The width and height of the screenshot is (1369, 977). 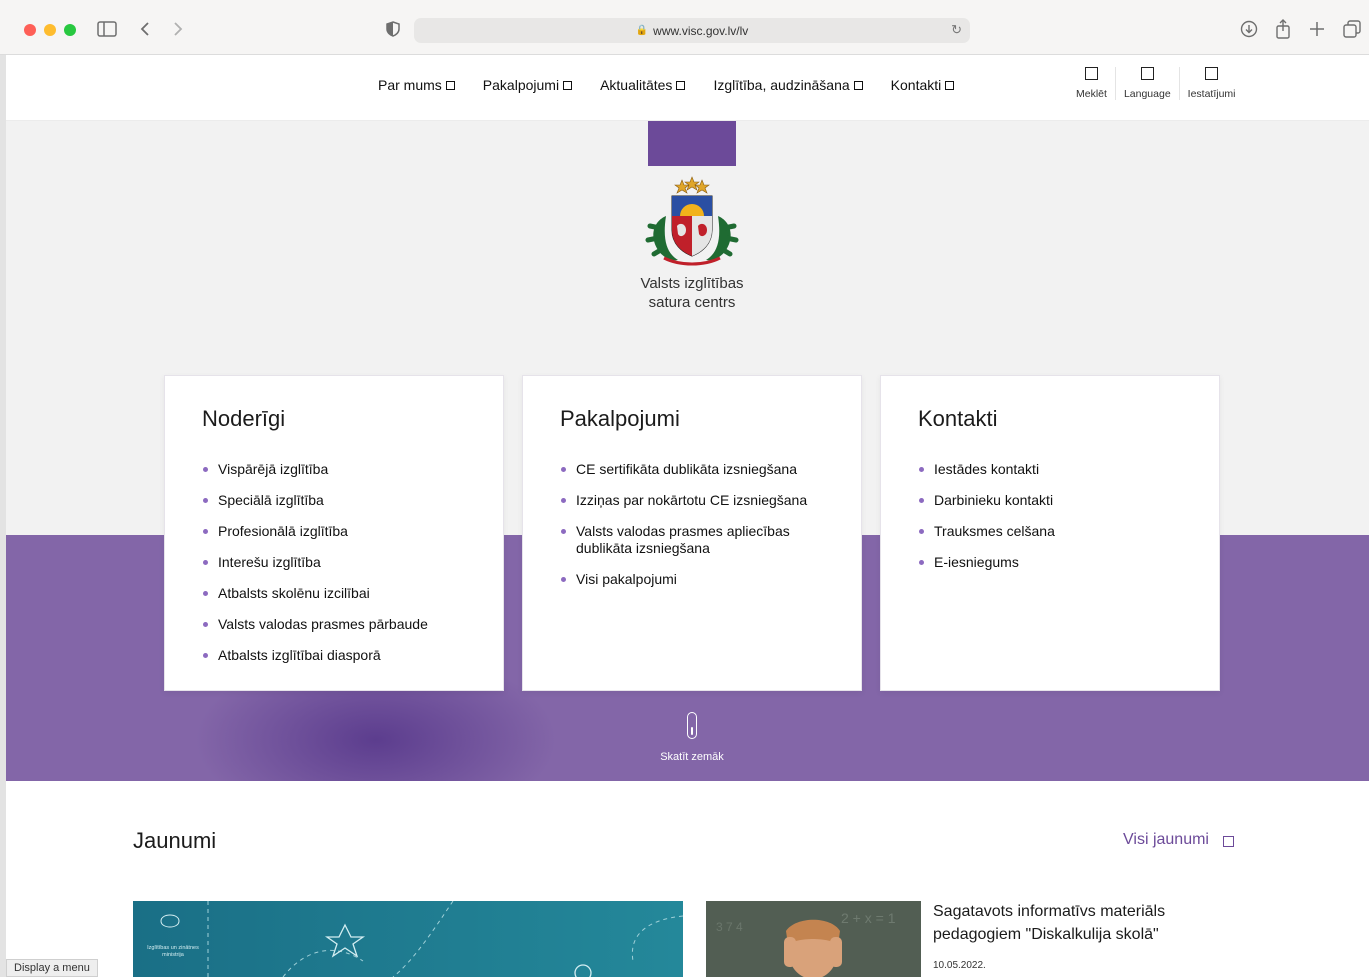 I want to click on address-bar: 🔒 www.visc.gov.lv/lv ↻, so click(x=692, y=30).